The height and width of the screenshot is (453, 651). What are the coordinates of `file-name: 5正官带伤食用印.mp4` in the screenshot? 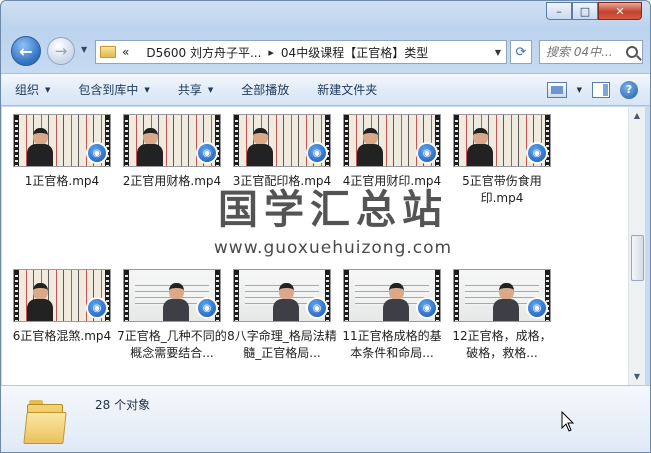 It's located at (502, 189).